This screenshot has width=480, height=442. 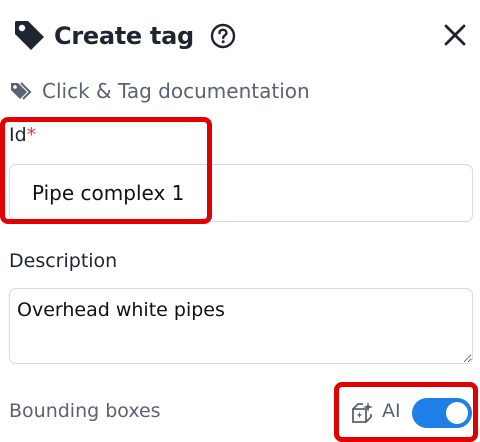 What do you see at coordinates (30, 36) in the screenshot?
I see `tag-icon` at bounding box center [30, 36].